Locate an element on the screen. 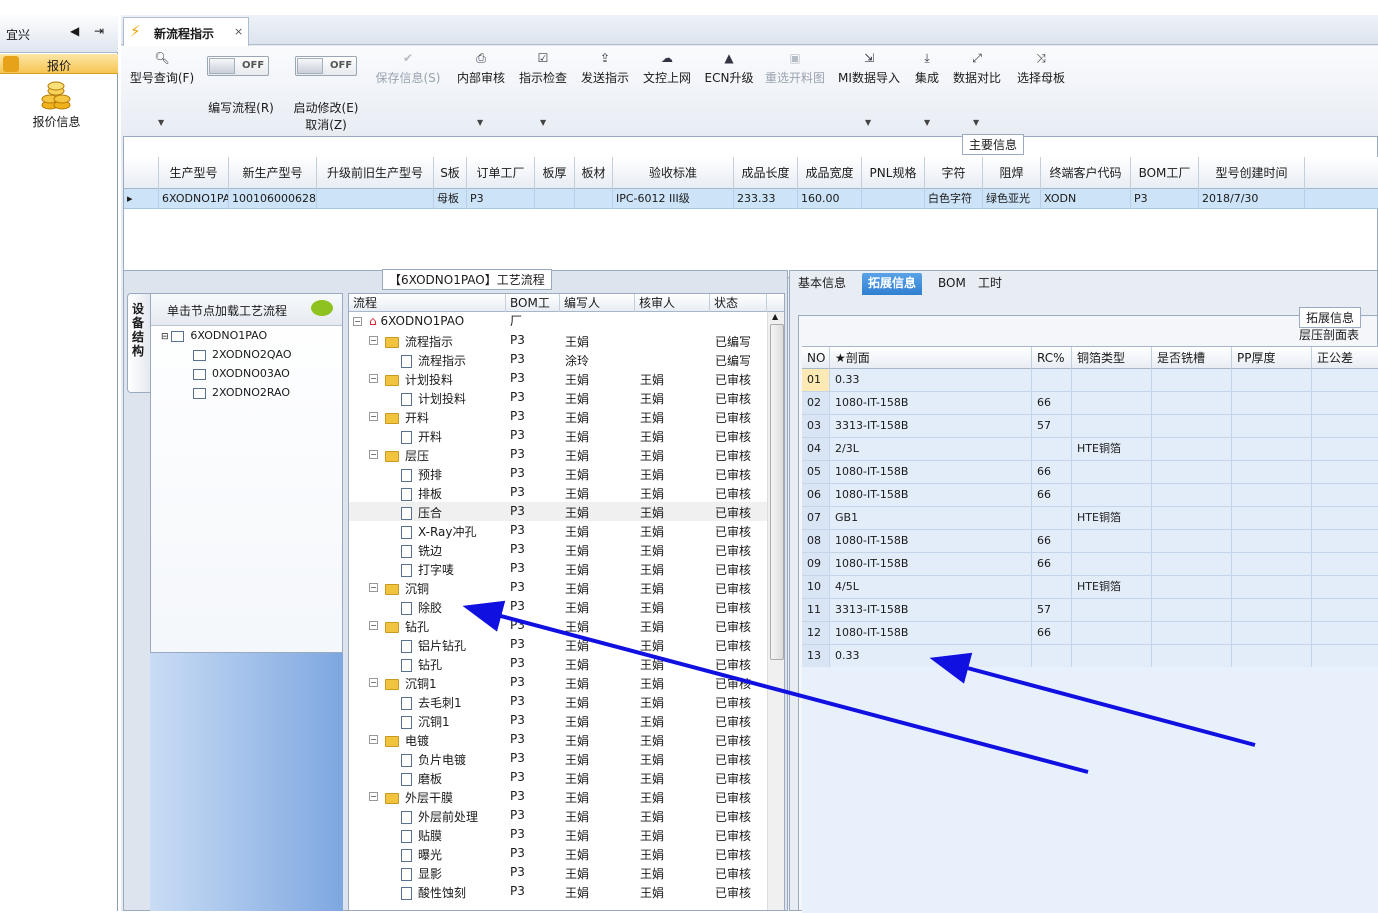 Image resolution: width=1378 pixels, height=913 pixels. tree-row: 显影 P3 王娟 王娟 已审核 is located at coordinates (558, 872).